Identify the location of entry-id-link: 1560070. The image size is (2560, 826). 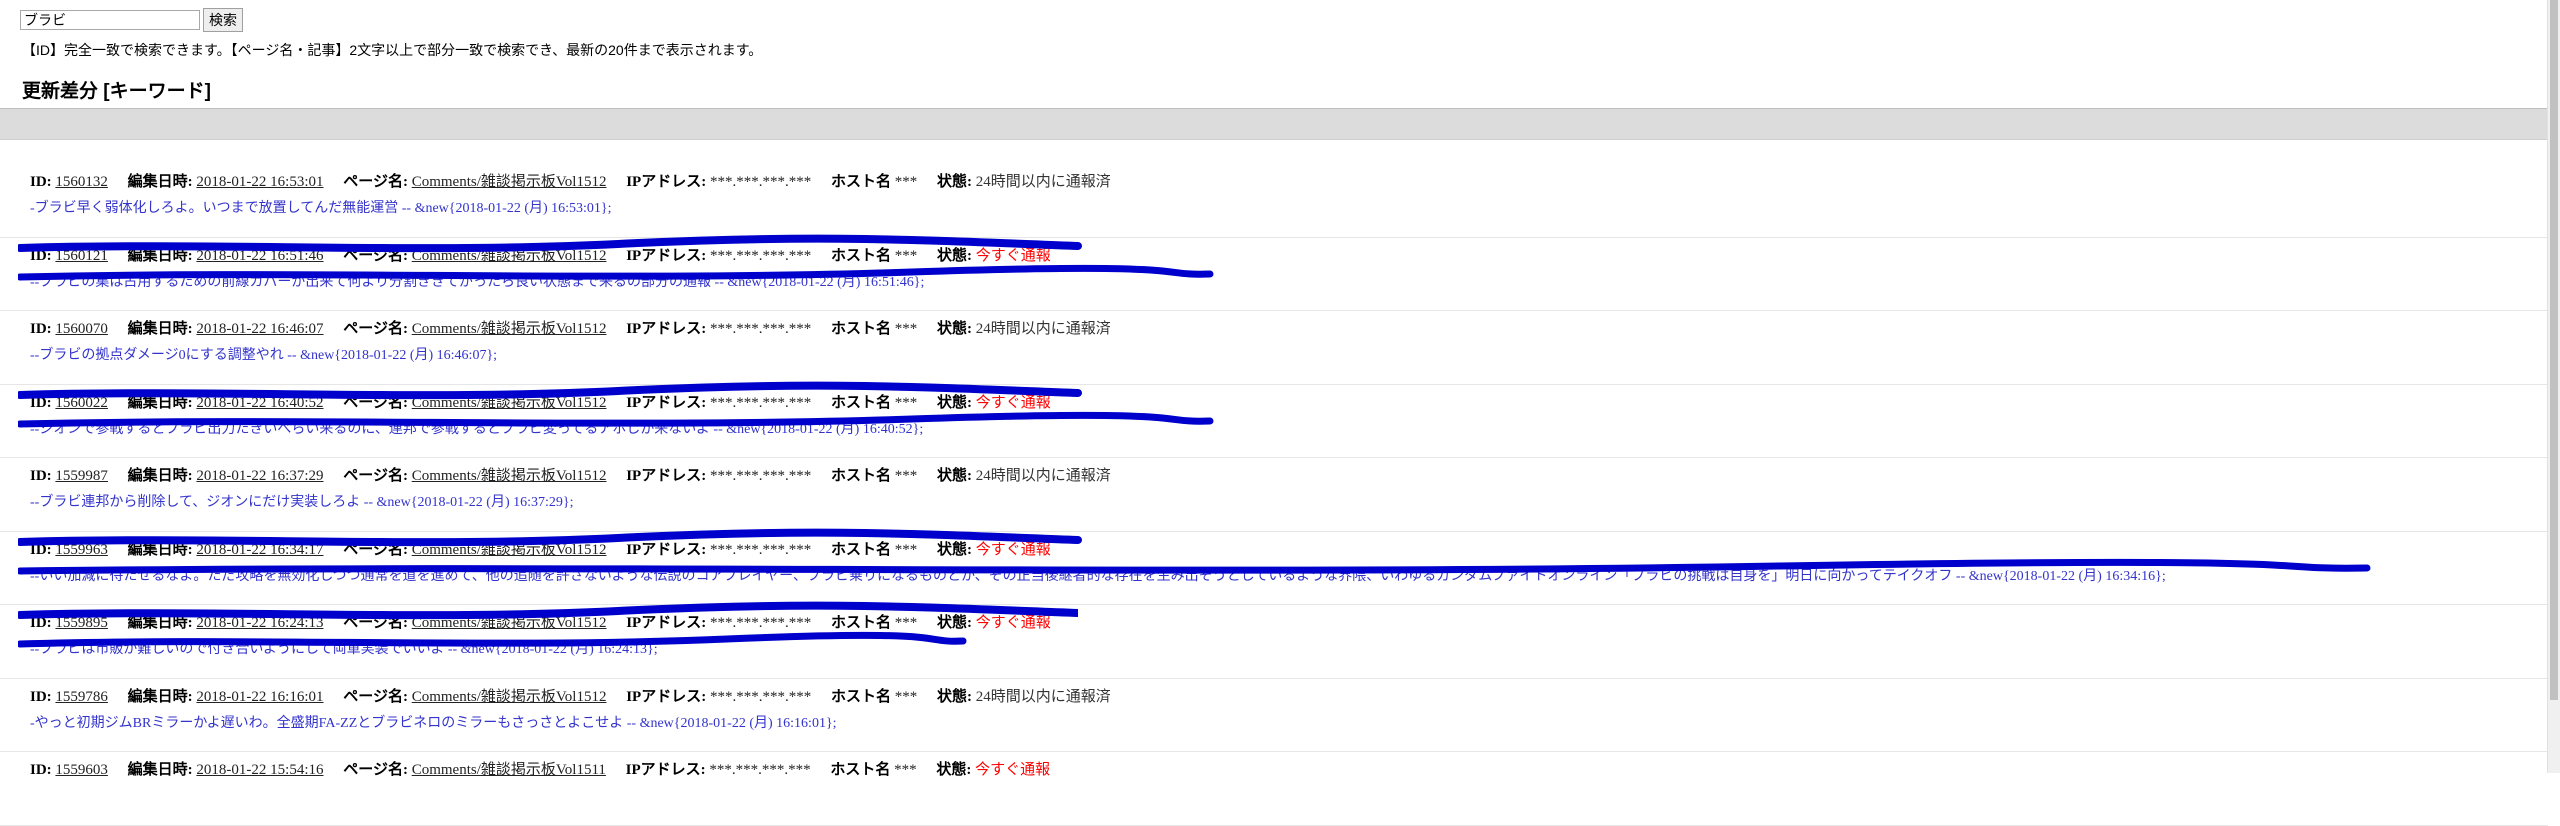
(81, 329).